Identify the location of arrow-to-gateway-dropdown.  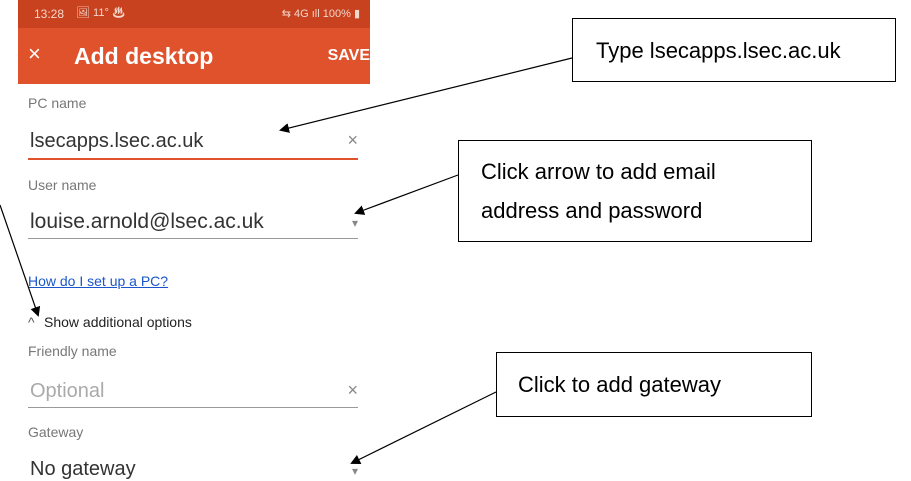
(423, 427).